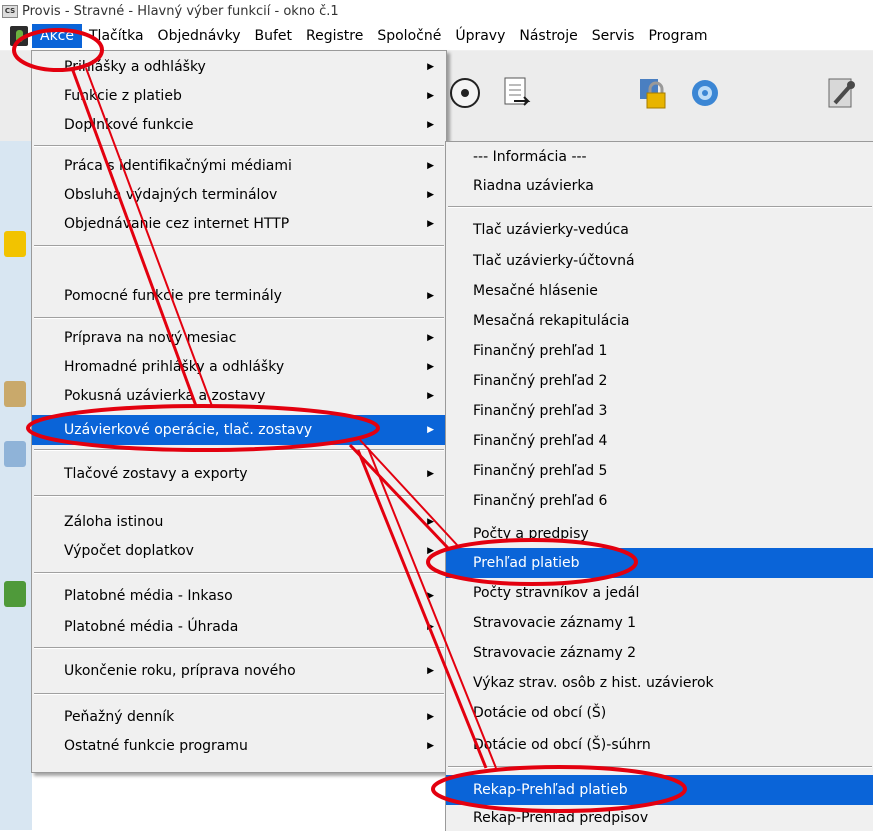  Describe the element at coordinates (239, 717) in the screenshot. I see `menu-item-penazny-dennik: Peňažný denník ▶` at that location.